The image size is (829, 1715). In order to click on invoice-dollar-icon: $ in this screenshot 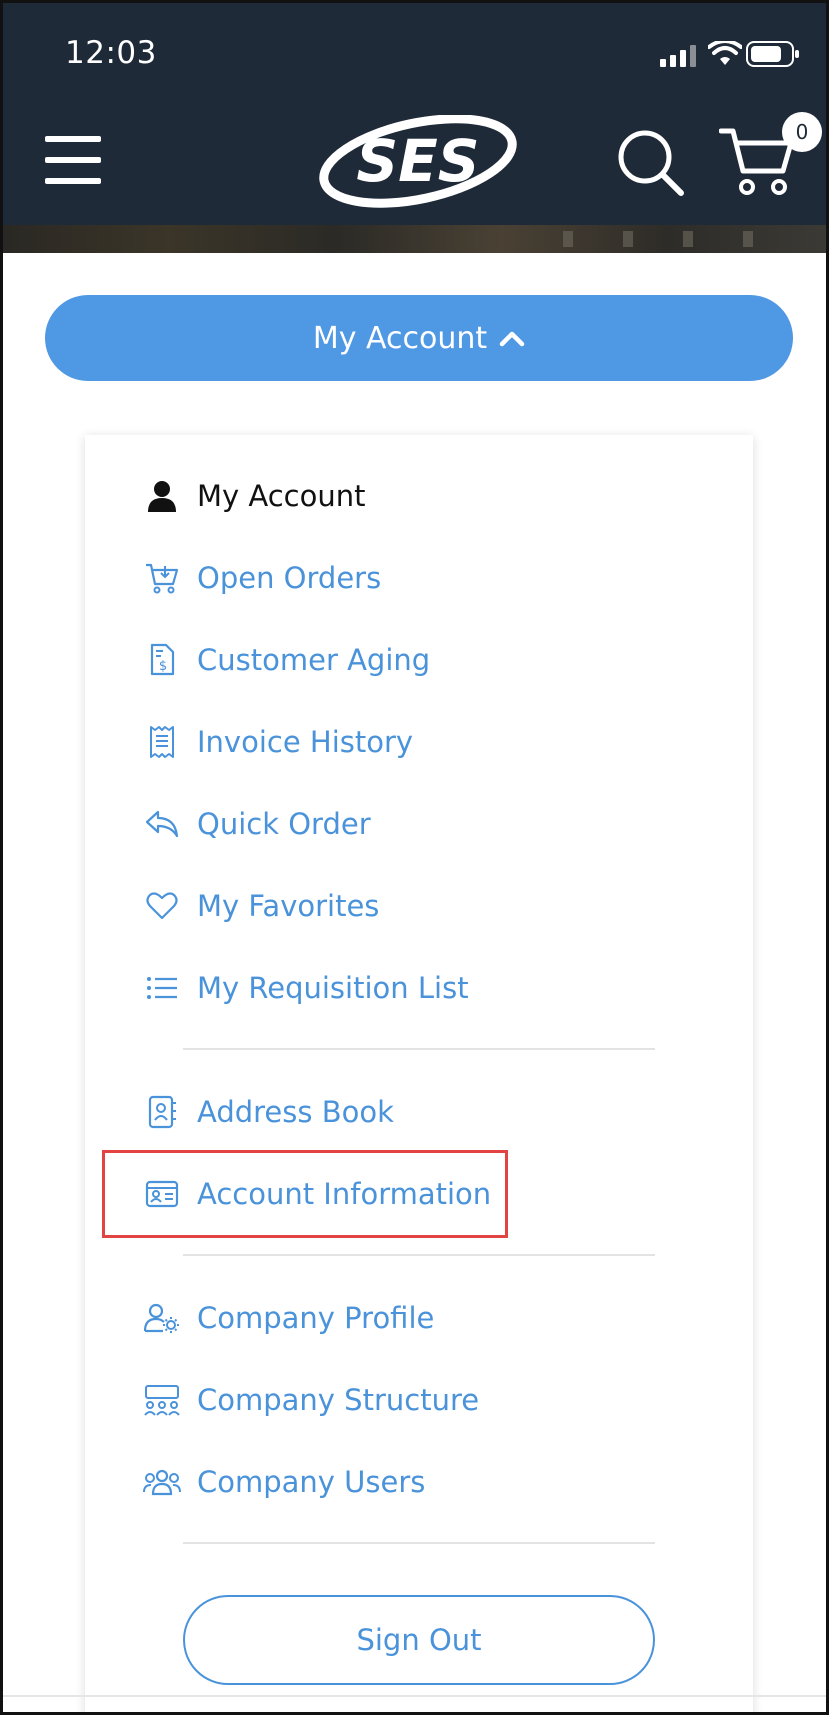, I will do `click(162, 660)`.